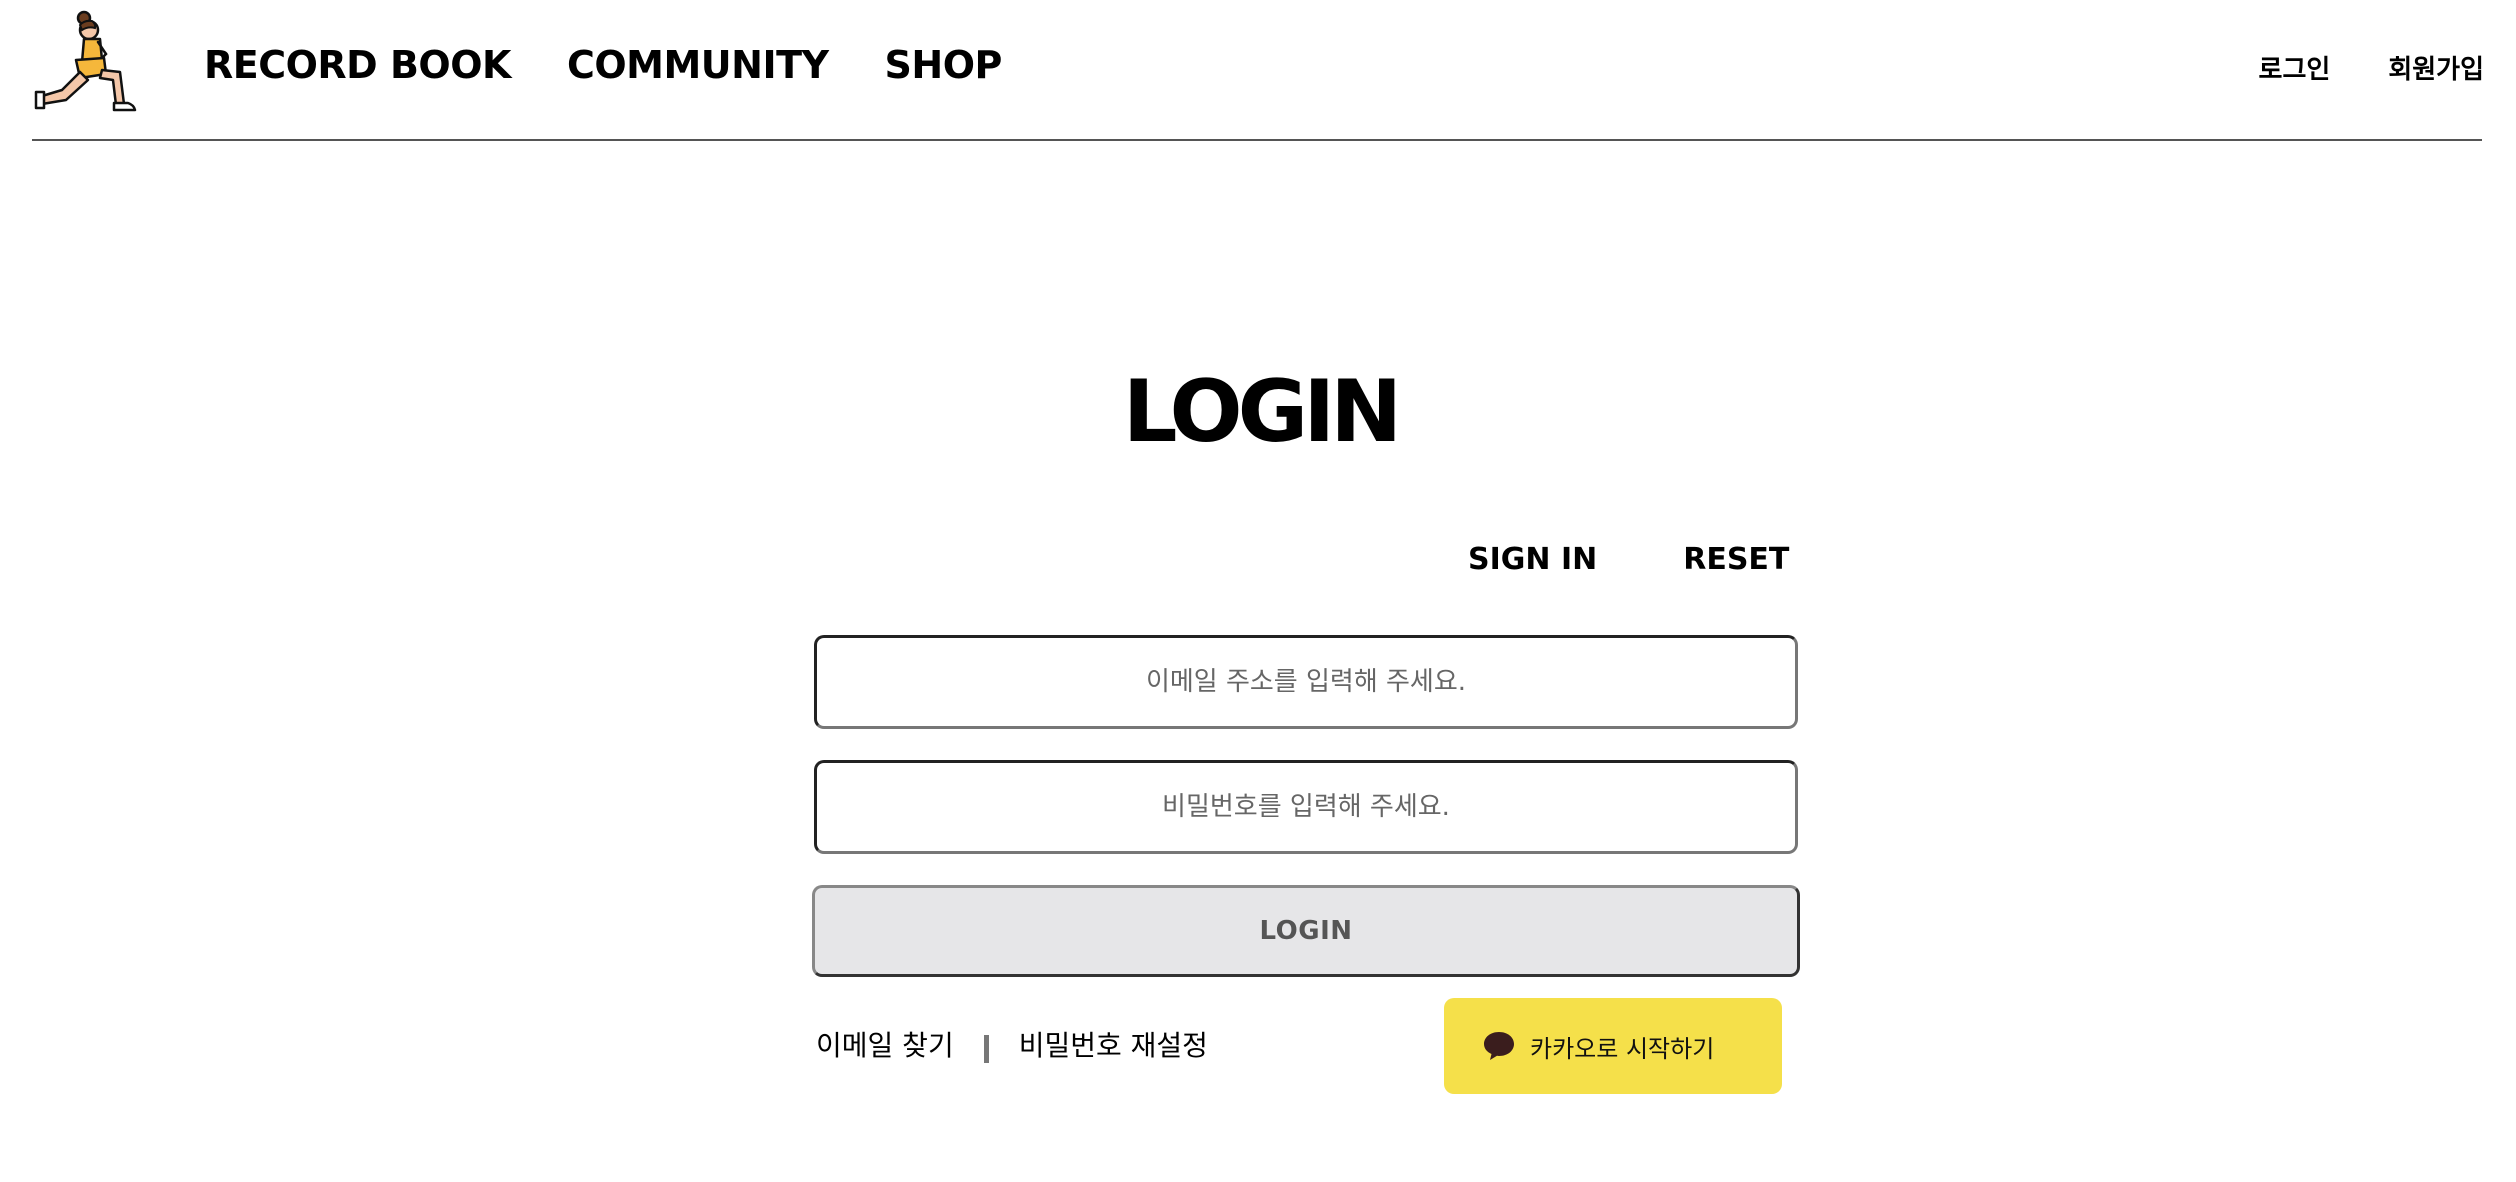 This screenshot has width=2516, height=1182. What do you see at coordinates (1736, 560) in the screenshot?
I see `tab-reset: RESET` at bounding box center [1736, 560].